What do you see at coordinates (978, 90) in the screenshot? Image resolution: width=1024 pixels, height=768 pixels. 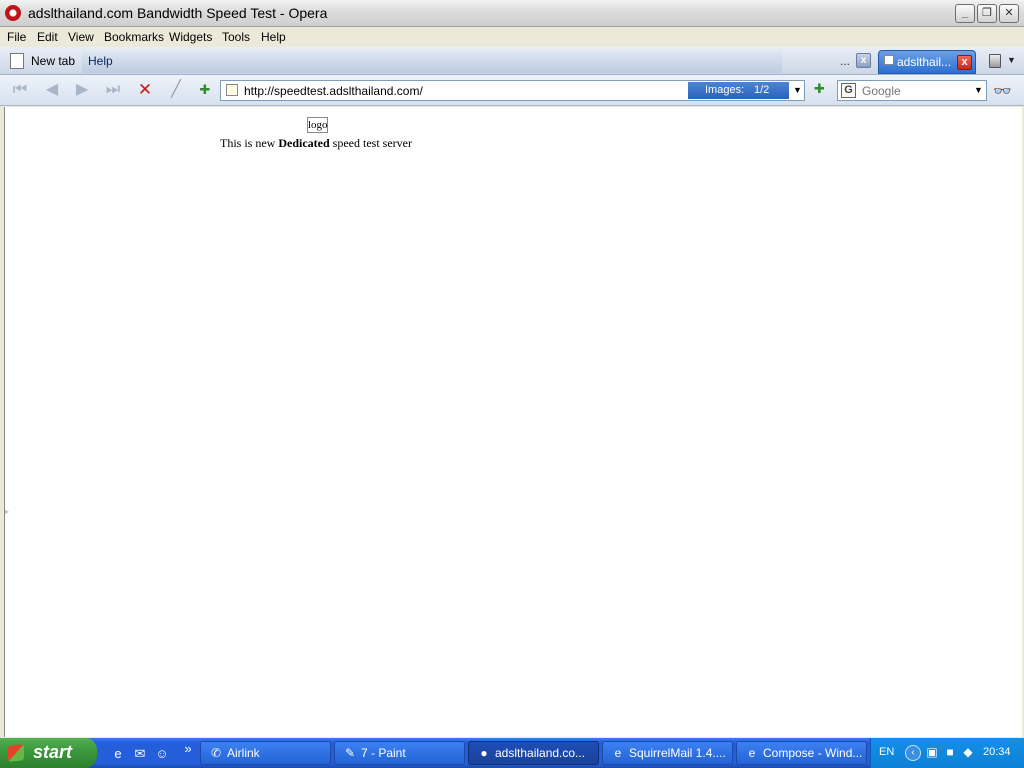 I see `search-dropdown-icon: ▼` at bounding box center [978, 90].